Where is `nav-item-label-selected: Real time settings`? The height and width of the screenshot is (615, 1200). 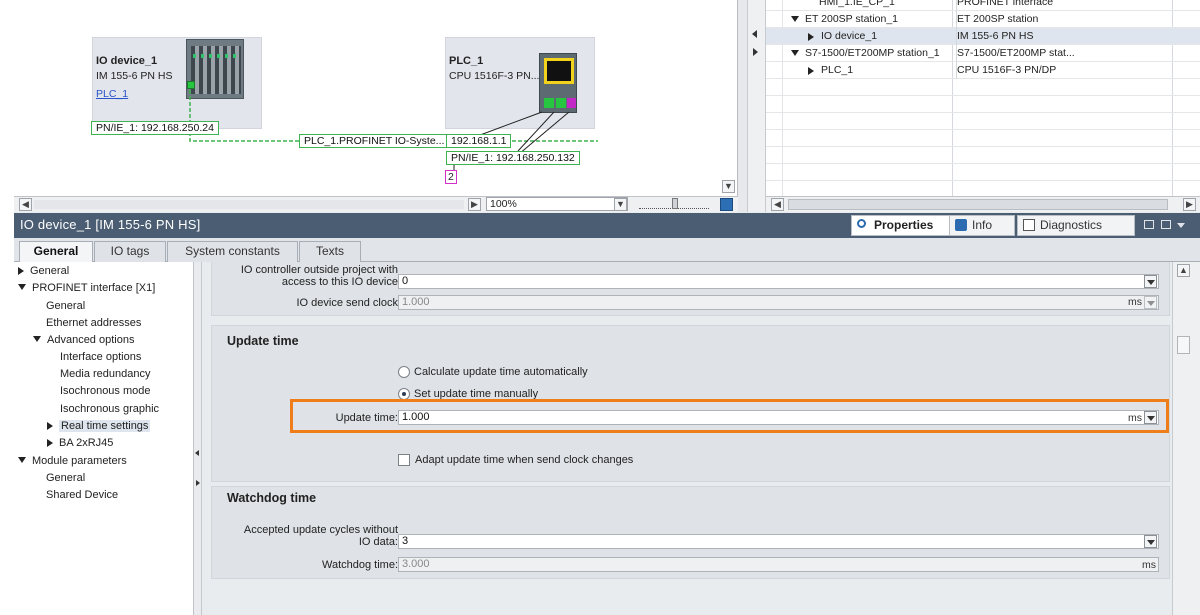
nav-item-label-selected: Real time settings is located at coordinates (105, 426).